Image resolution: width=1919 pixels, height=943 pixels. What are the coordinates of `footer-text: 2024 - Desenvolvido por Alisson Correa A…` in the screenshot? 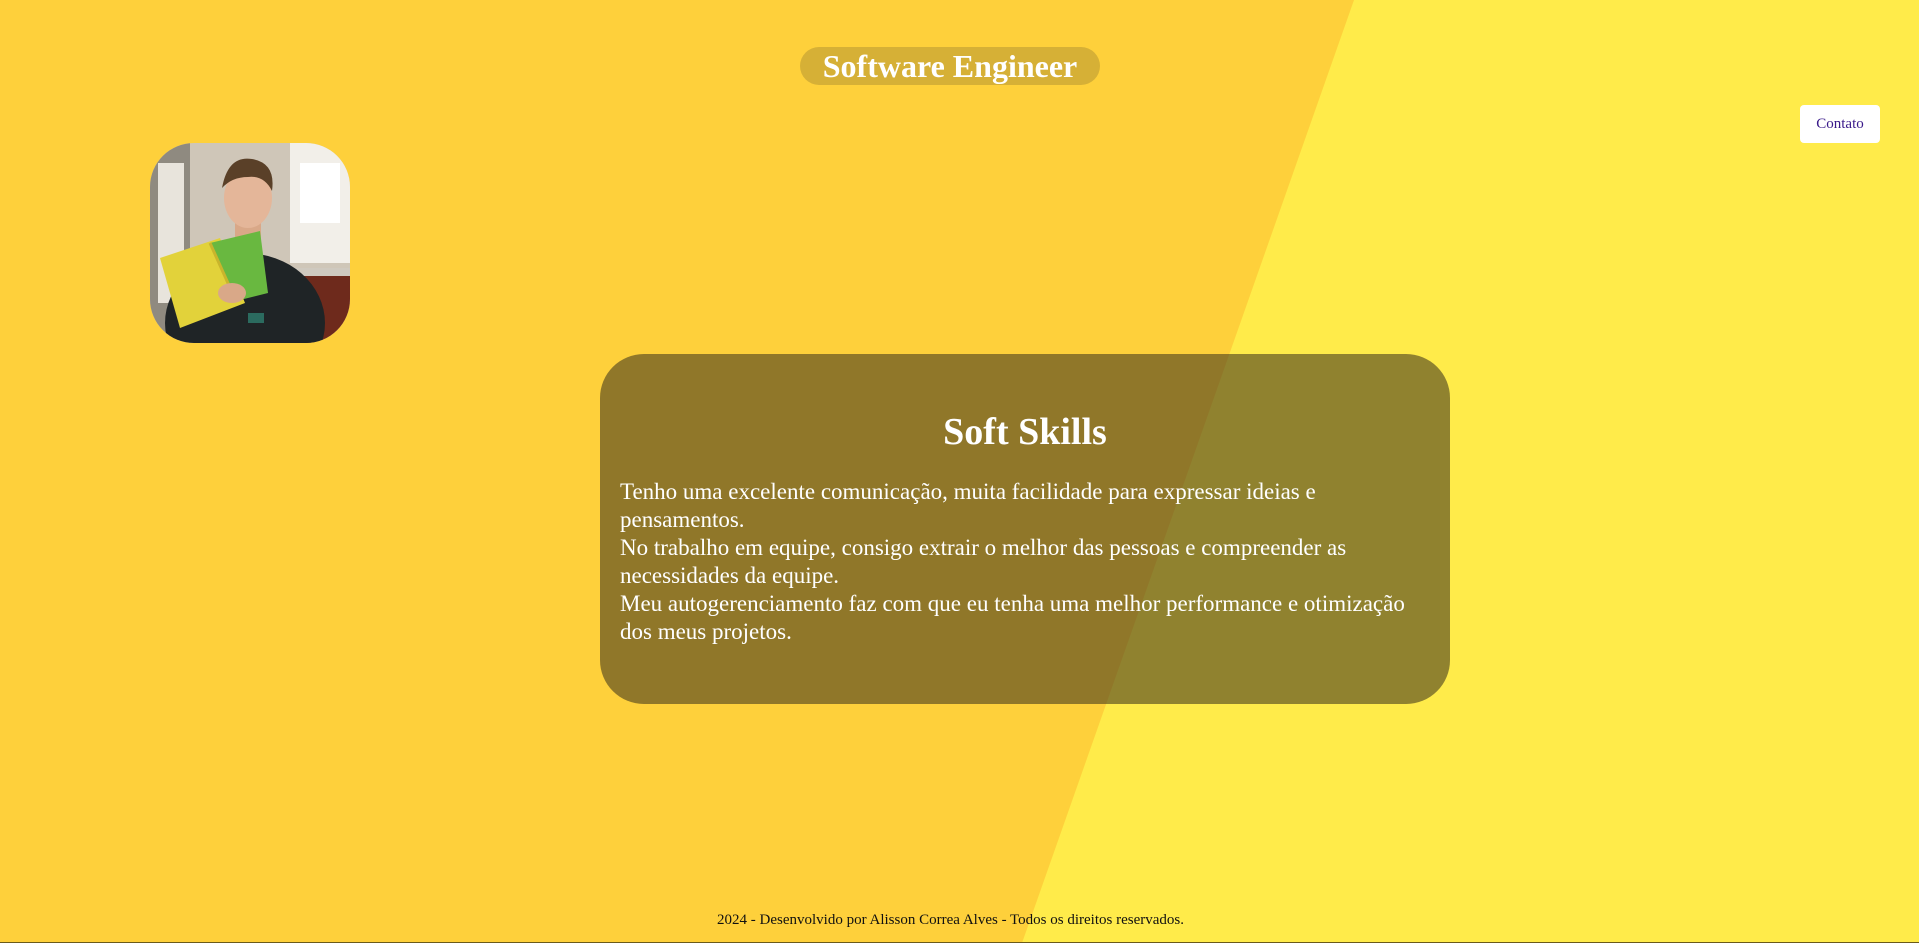 It's located at (950, 920).